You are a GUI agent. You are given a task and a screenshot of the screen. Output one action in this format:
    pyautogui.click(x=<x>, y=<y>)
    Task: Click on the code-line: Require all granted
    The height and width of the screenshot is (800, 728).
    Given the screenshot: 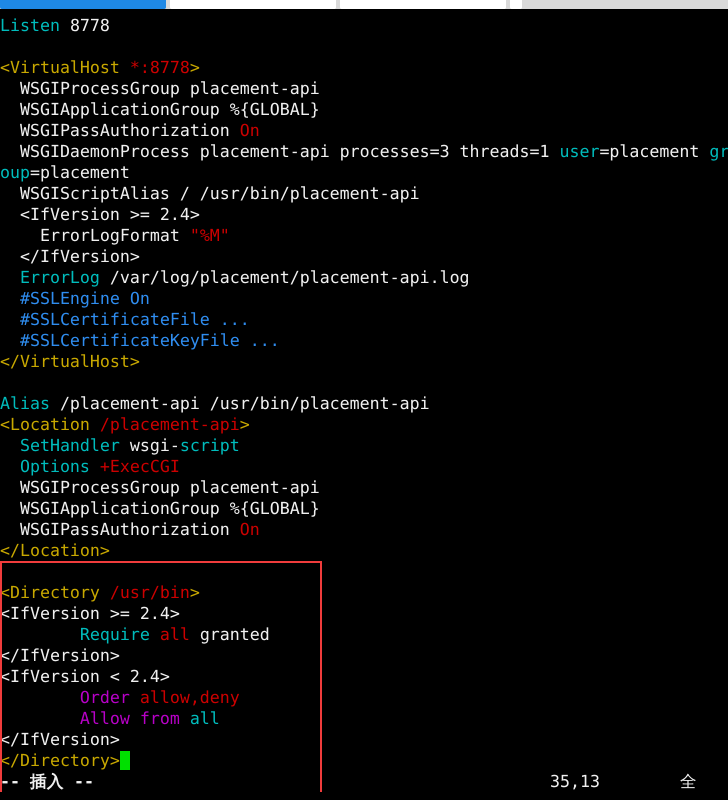 What is the action you would take?
    pyautogui.click(x=174, y=634)
    